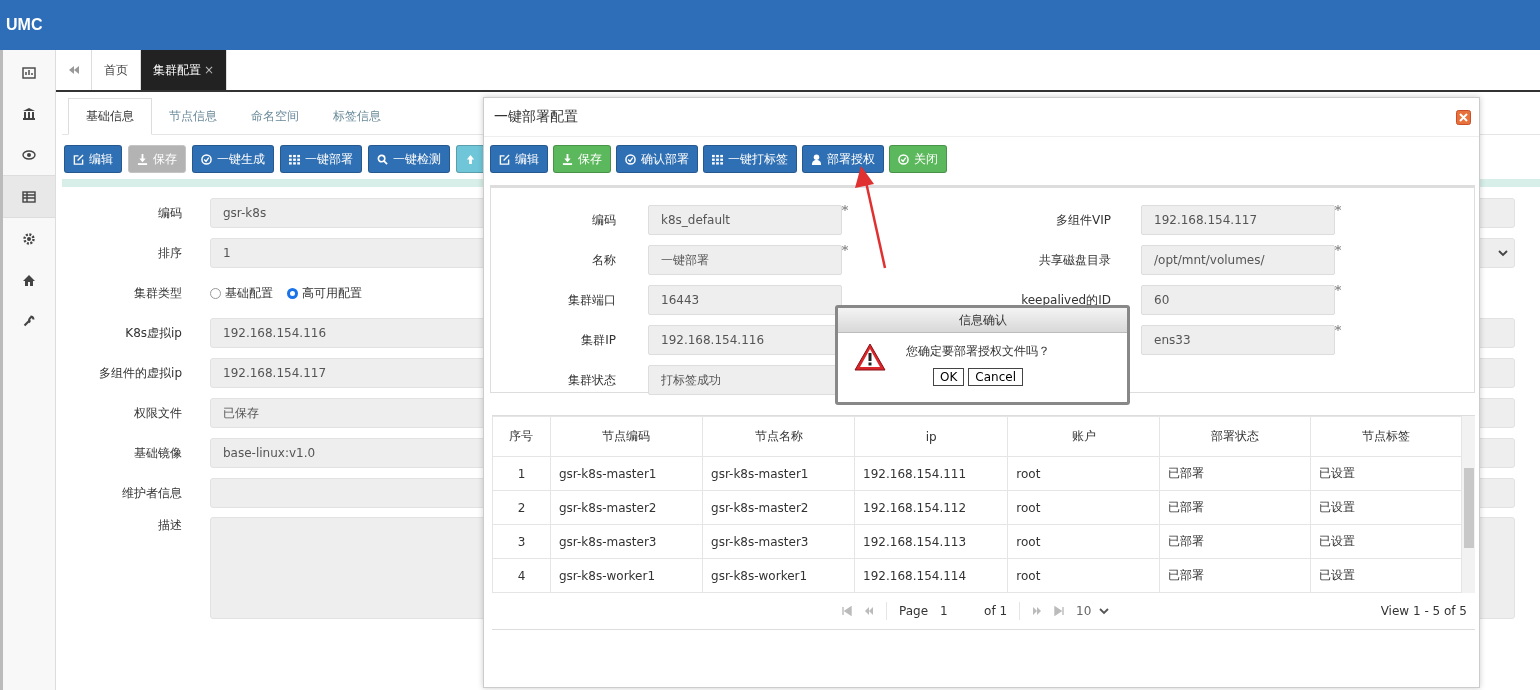 The image size is (1540, 690). Describe the element at coordinates (151, 493) in the screenshot. I see `field-label: 维护者信息` at that location.